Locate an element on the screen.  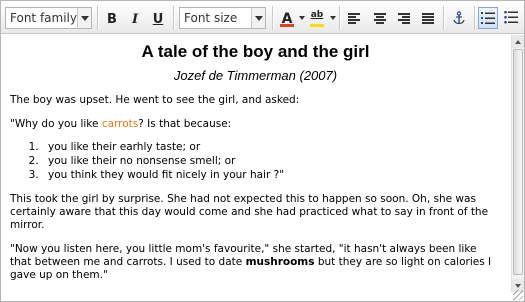
font-size-select: Font size is located at coordinates (222, 18).